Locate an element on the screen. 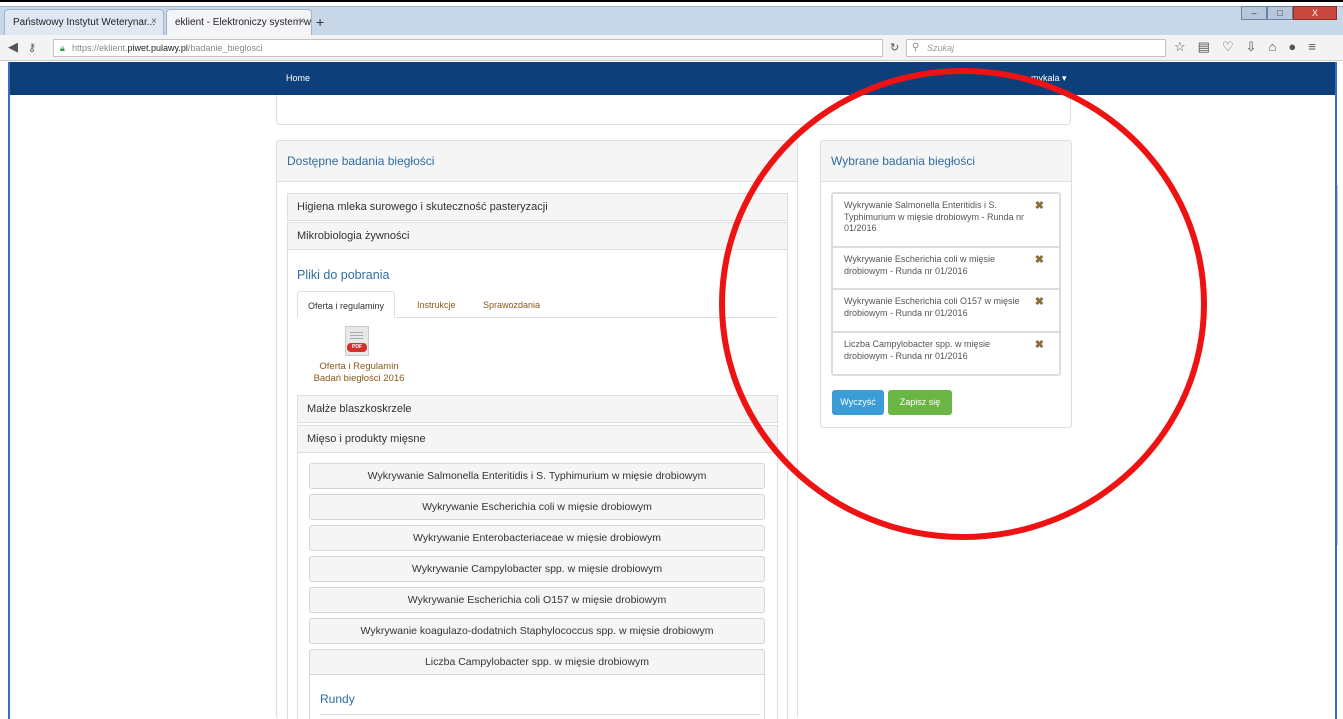 The width and height of the screenshot is (1343, 719). window-controls: – □ X is located at coordinates (1289, 13).